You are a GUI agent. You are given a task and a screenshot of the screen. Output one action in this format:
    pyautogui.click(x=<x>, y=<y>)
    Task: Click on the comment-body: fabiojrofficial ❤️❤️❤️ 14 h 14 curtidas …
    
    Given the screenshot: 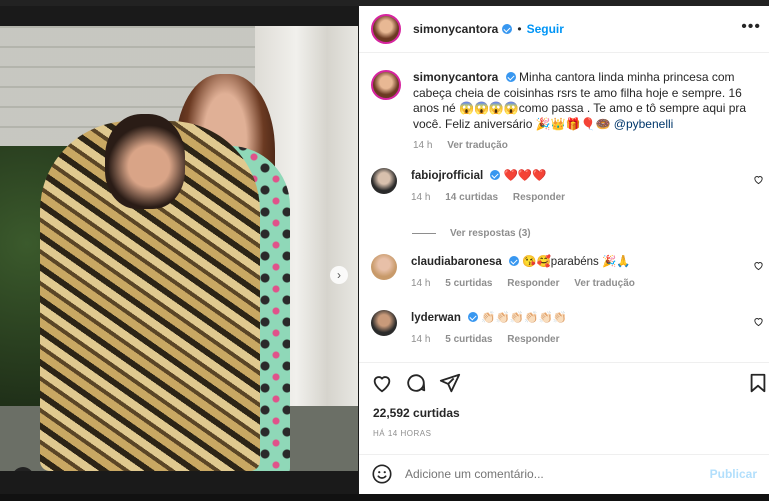 What is the action you would take?
    pyautogui.click(x=494, y=187)
    